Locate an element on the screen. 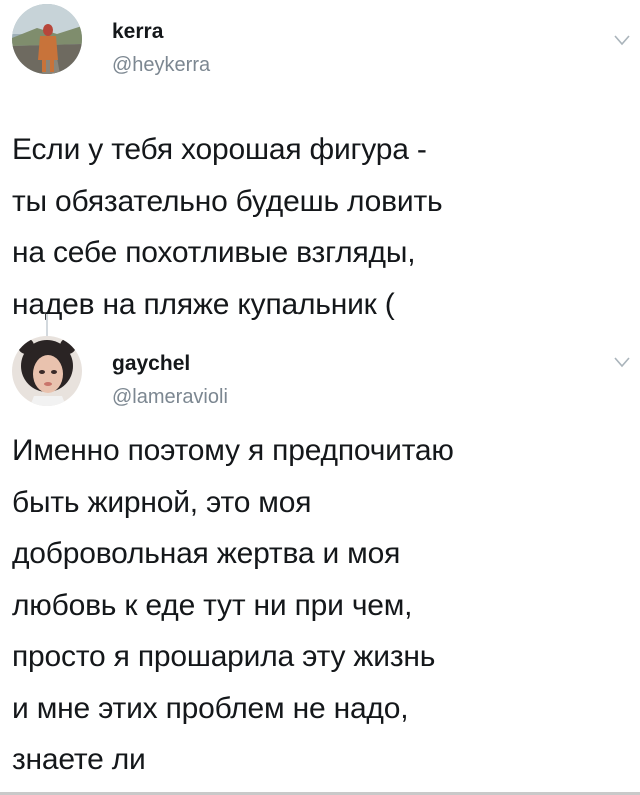 This screenshot has height=795, width=640. display-name: gaychel is located at coordinates (151, 364).